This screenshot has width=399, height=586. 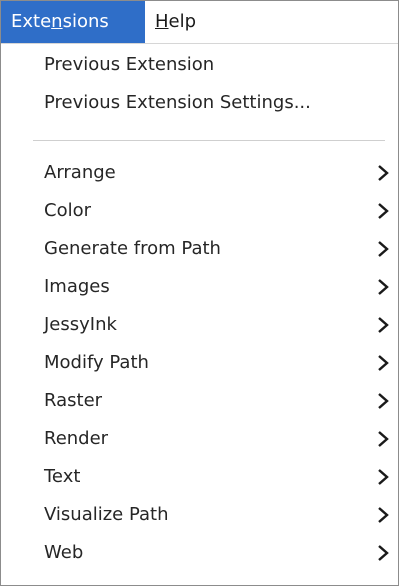 What do you see at coordinates (199, 439) in the screenshot?
I see `menu-item-render: Render` at bounding box center [199, 439].